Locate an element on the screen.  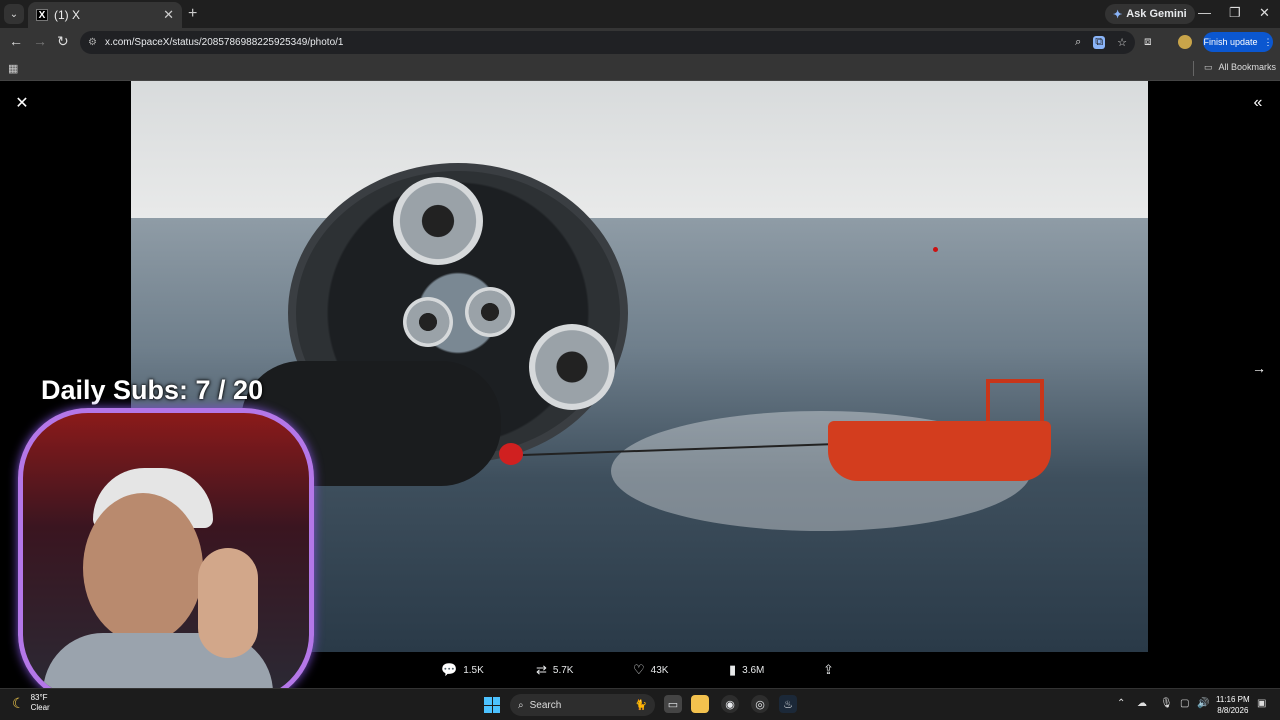
all-bookmarks-button: ▭ All Bookmarks is located at coordinates (1240, 67).